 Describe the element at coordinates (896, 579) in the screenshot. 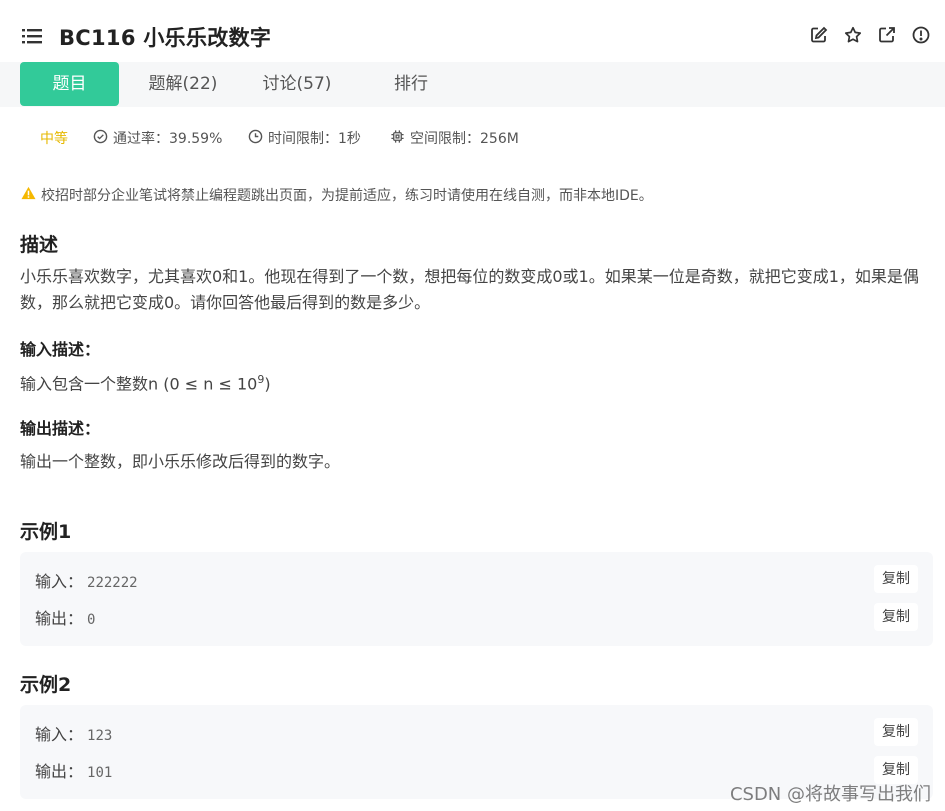

I see `example1-input-copy-button: 复制` at that location.